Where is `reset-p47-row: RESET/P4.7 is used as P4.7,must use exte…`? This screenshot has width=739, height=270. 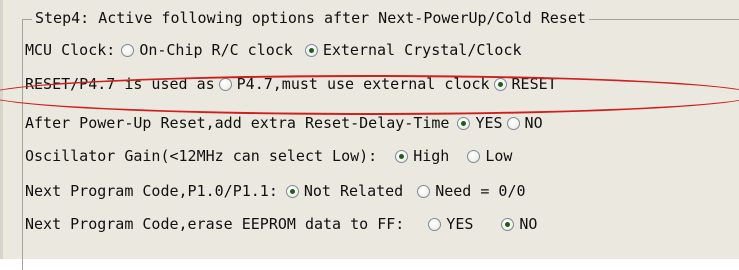
reset-p47-row: RESET/P4.7 is used as P4.7,must use exte… is located at coordinates (291, 84).